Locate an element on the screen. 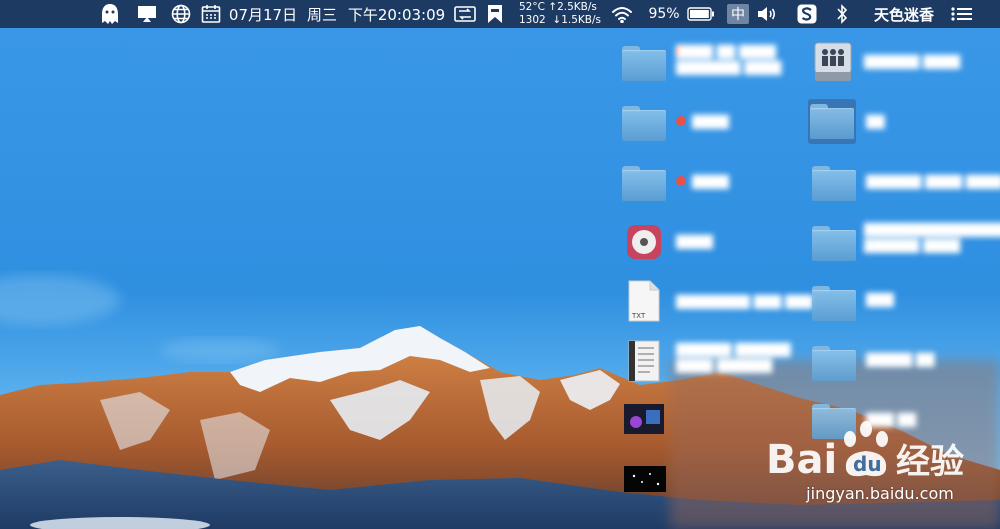 The height and width of the screenshot is (529, 1000). desktop-folder-selected is located at coordinates (832, 121).